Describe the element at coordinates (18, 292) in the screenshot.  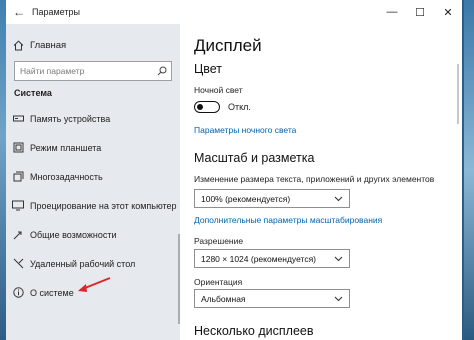
I see `info-icon` at that location.